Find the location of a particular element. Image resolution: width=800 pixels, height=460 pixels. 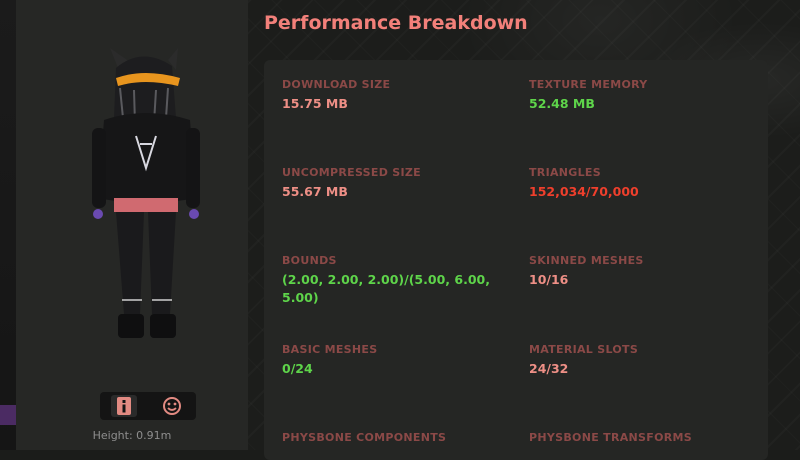

stat-value: 55.67 MB is located at coordinates (315, 191).